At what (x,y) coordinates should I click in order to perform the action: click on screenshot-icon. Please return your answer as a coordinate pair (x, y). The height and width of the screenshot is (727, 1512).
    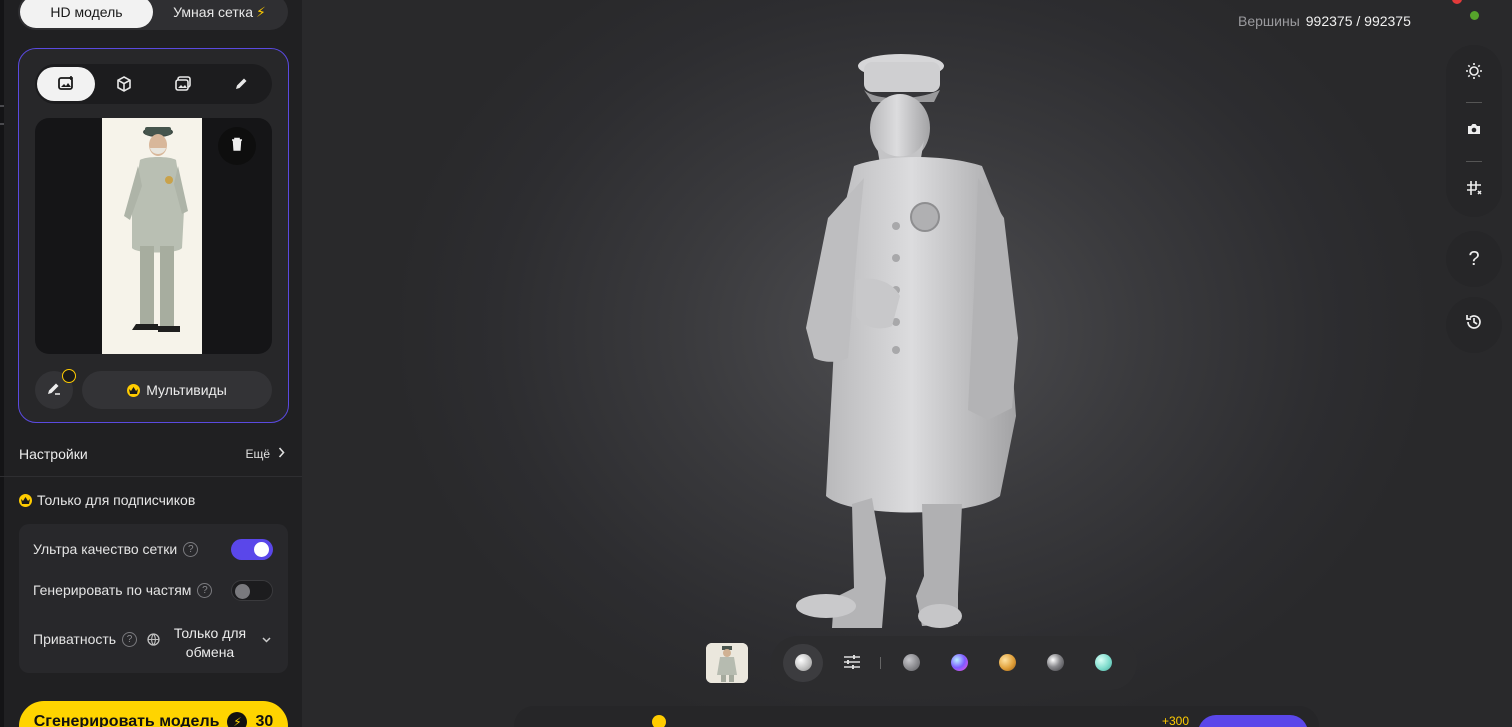
    Looking at the image, I should click on (1474, 131).